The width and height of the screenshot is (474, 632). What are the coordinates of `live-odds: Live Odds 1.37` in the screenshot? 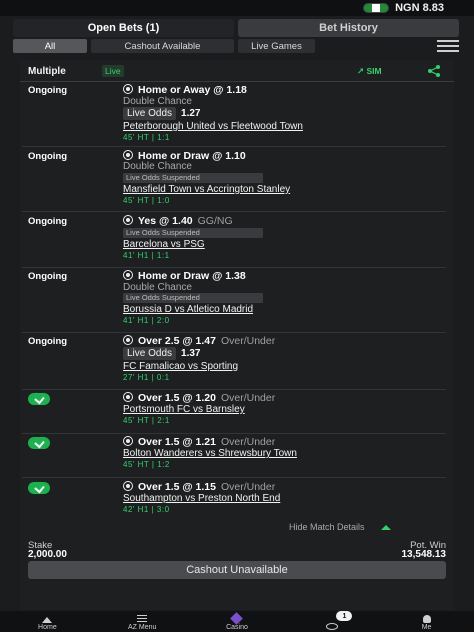 It's located at (162, 353).